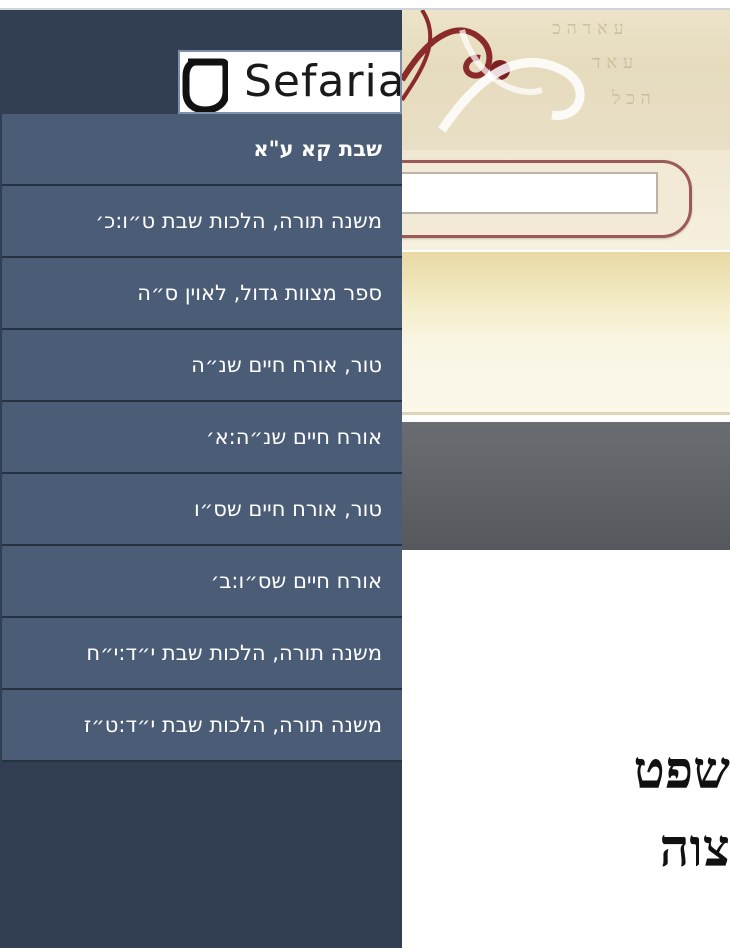  I want to click on menu-item-label: אורח חיים שס״ו:ב׳, so click(296, 581).